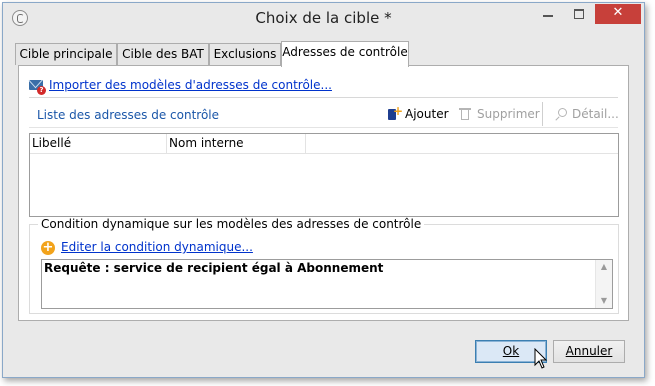 This screenshot has width=655, height=386. What do you see at coordinates (128, 115) in the screenshot?
I see `list-title: Liste des adresses de contrôle` at bounding box center [128, 115].